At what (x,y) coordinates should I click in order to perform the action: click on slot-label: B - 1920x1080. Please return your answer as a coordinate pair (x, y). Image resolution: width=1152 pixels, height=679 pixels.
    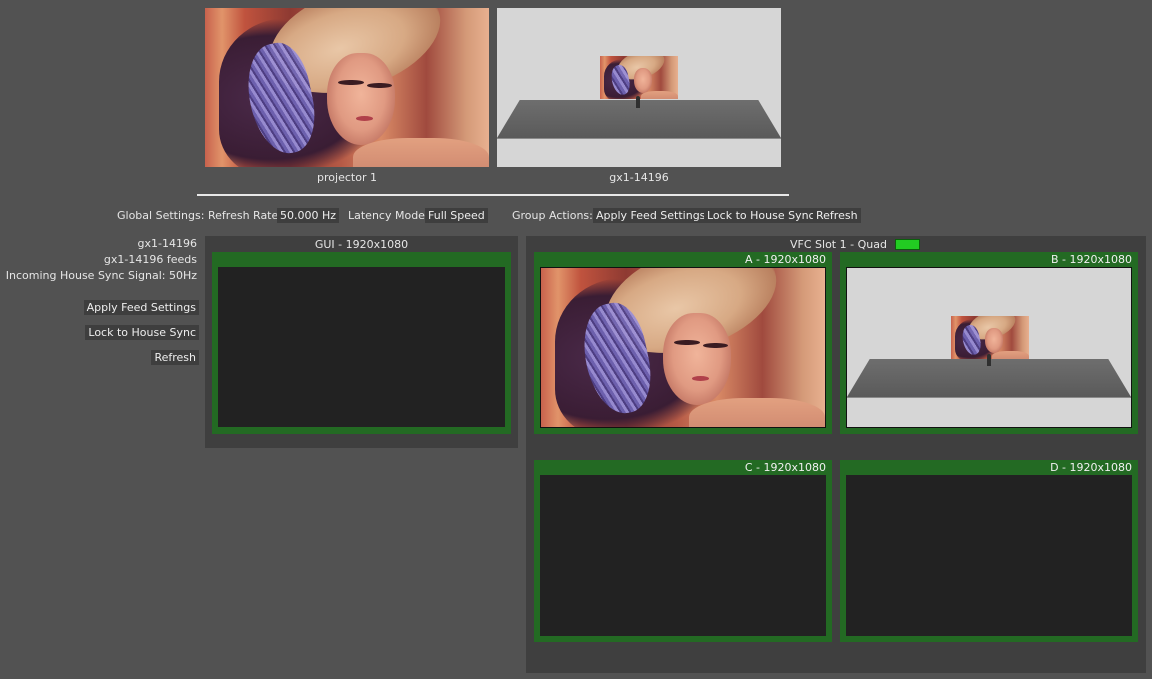
    Looking at the image, I should click on (1091, 259).